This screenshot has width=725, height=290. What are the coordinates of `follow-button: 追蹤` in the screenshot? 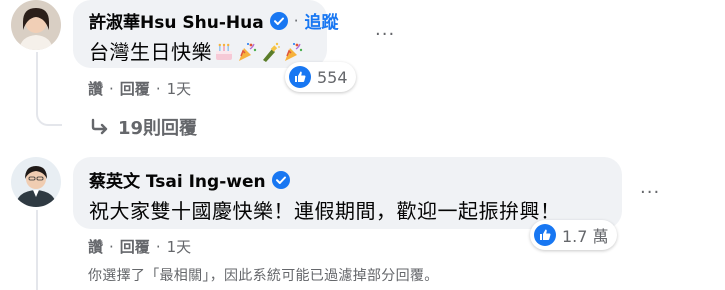 It's located at (321, 20).